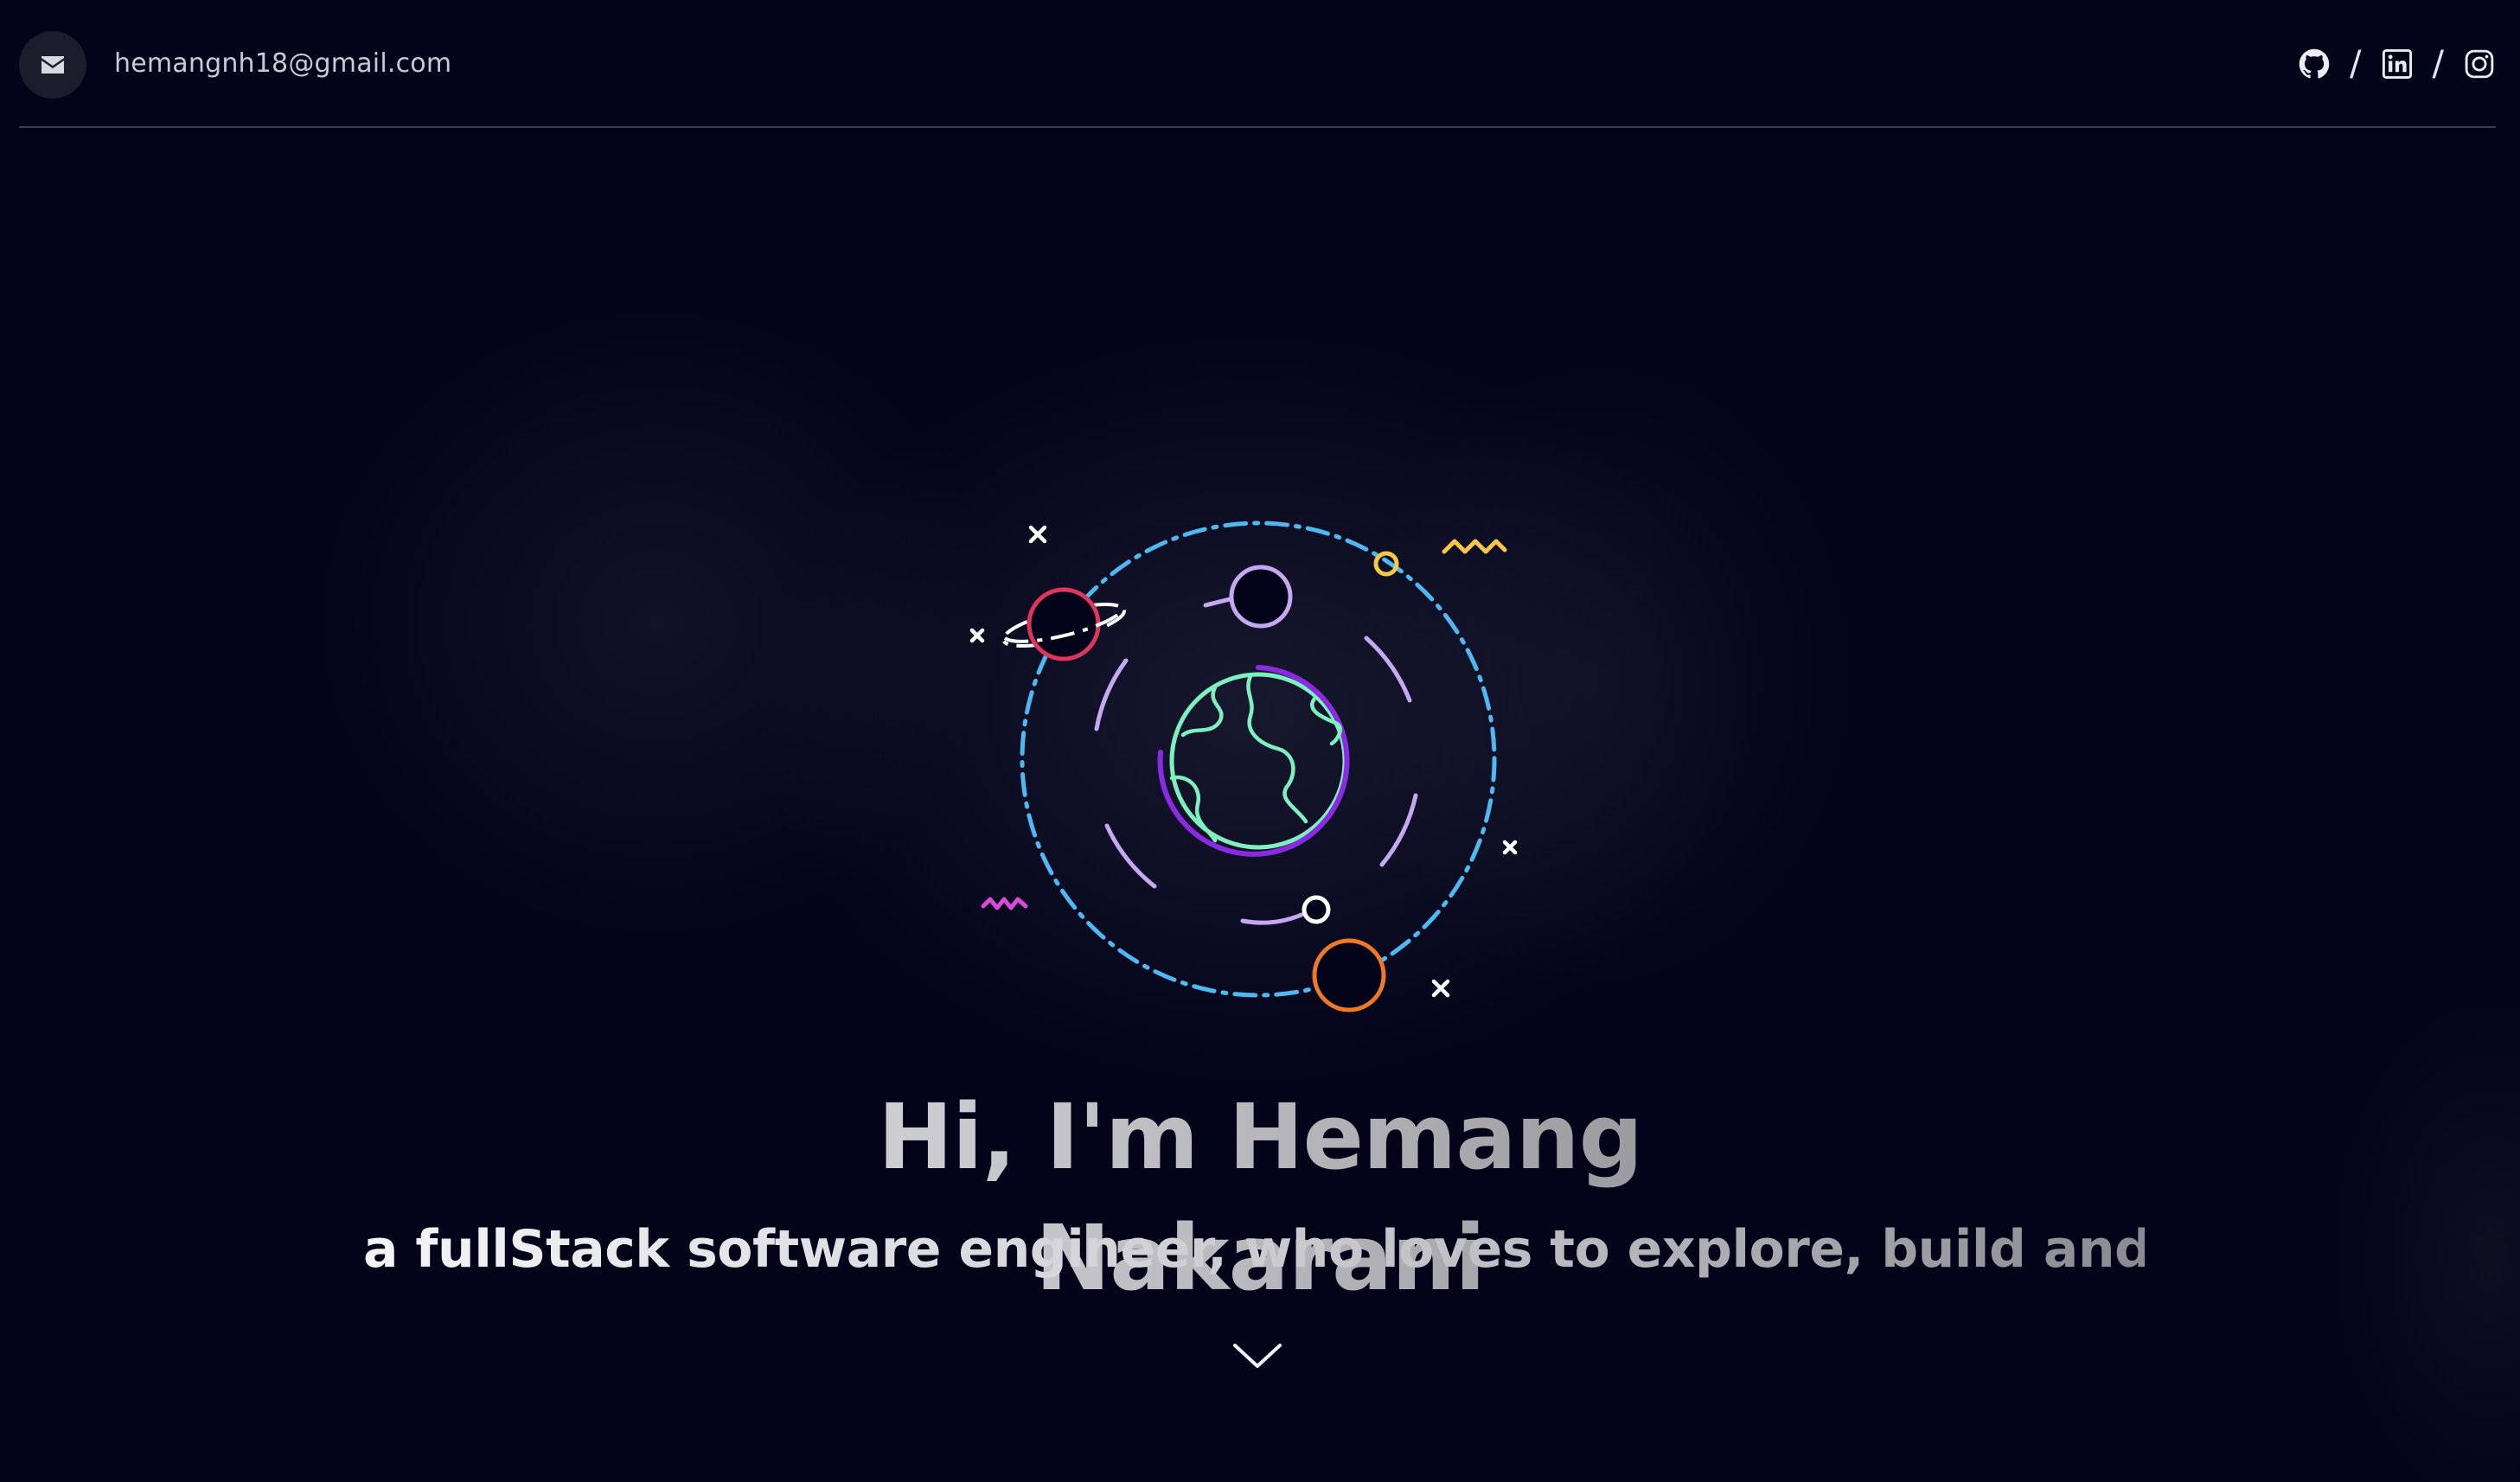 This screenshot has height=1482, width=2520. What do you see at coordinates (1258, 64) in the screenshot?
I see `top-bar: hemangnh18@gmail.com / /` at bounding box center [1258, 64].